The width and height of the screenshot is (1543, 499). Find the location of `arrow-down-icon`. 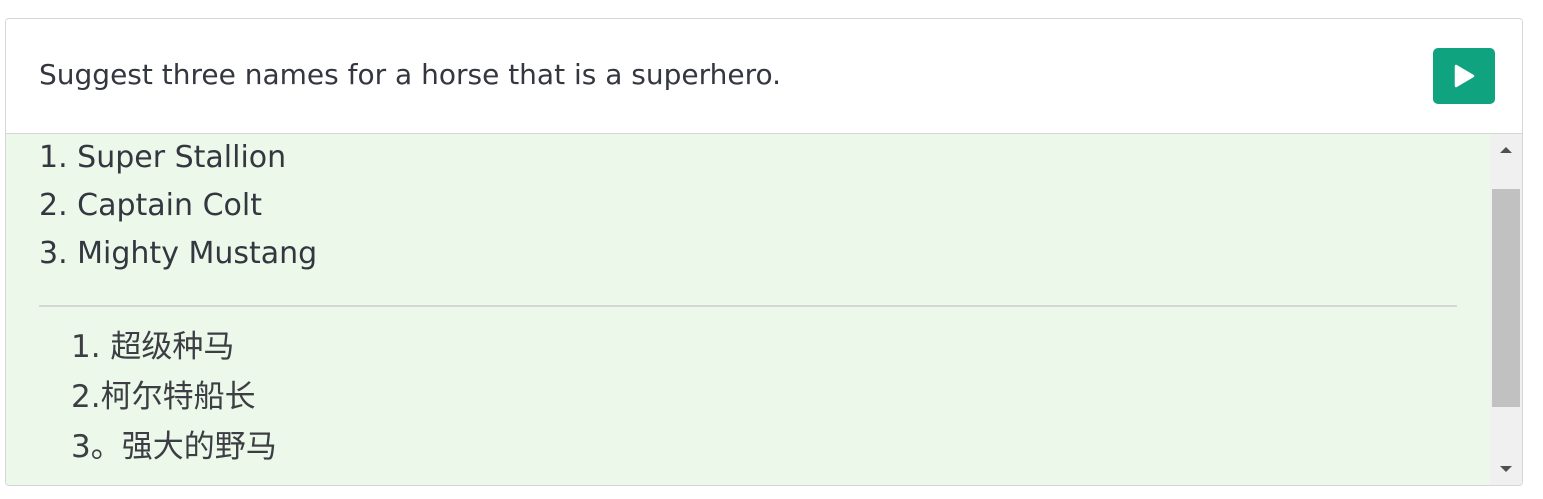

arrow-down-icon is located at coordinates (1506, 469).